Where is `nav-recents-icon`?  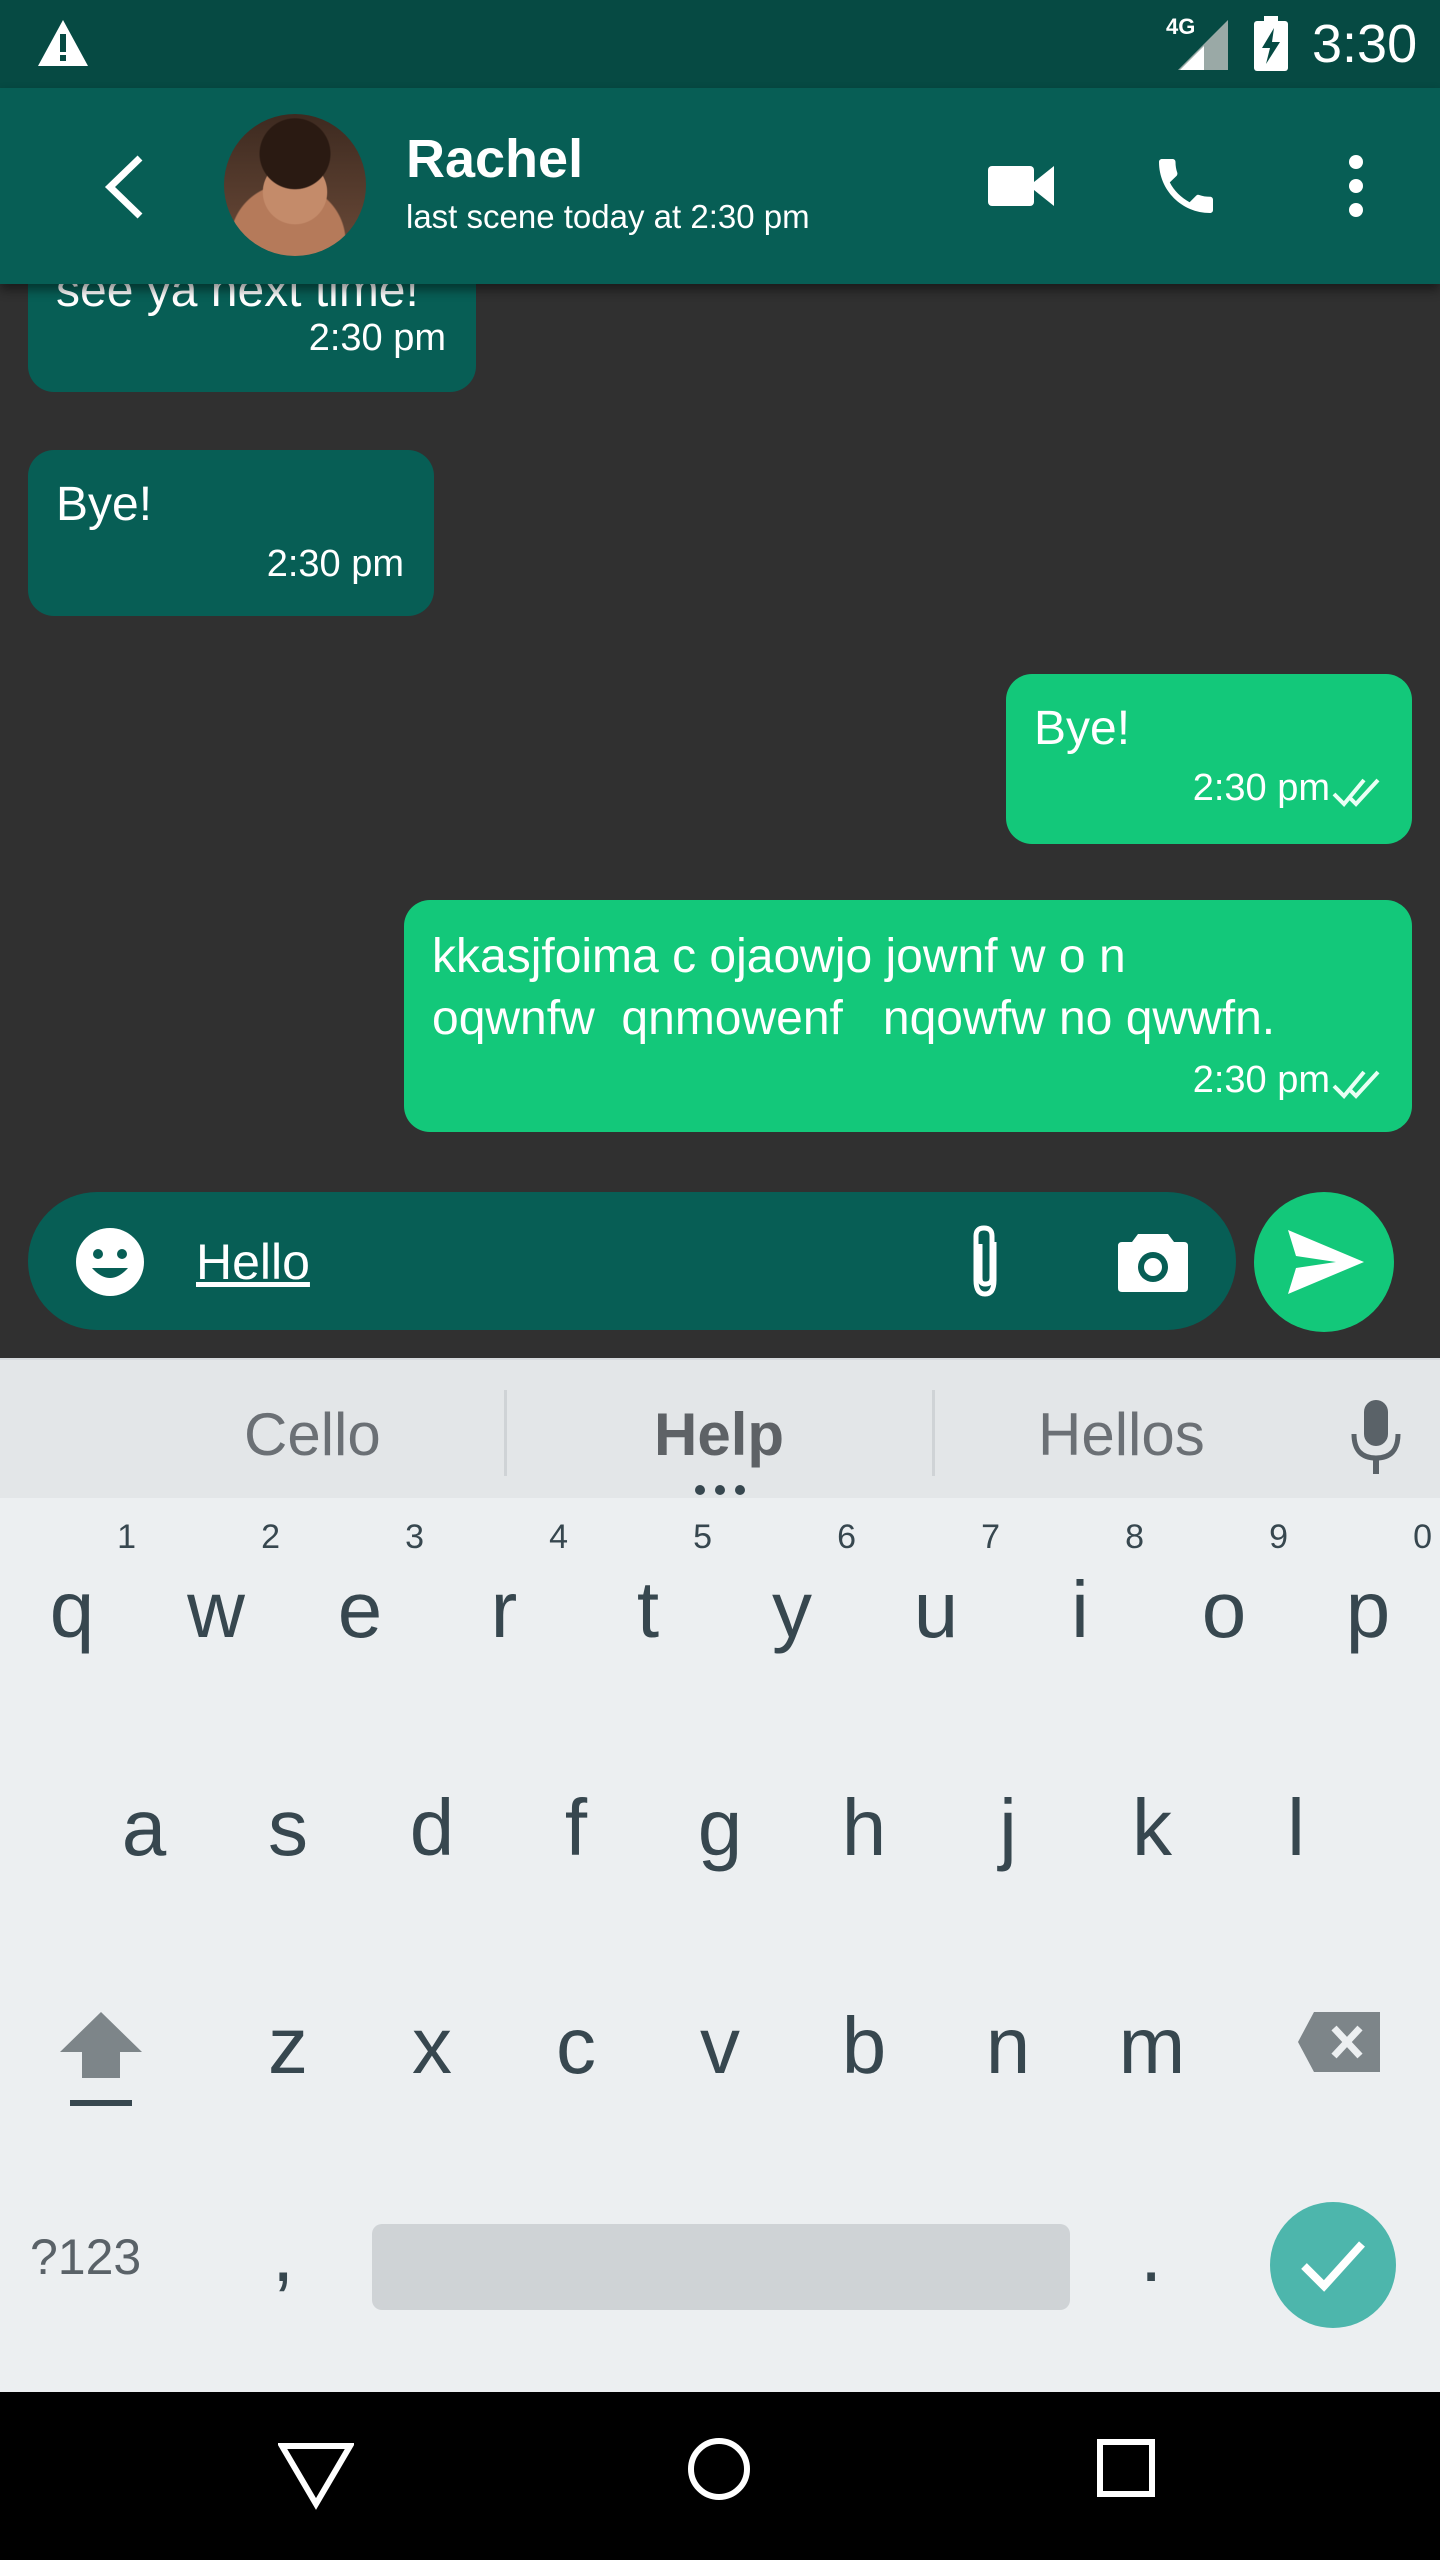
nav-recents-icon is located at coordinates (1126, 2468).